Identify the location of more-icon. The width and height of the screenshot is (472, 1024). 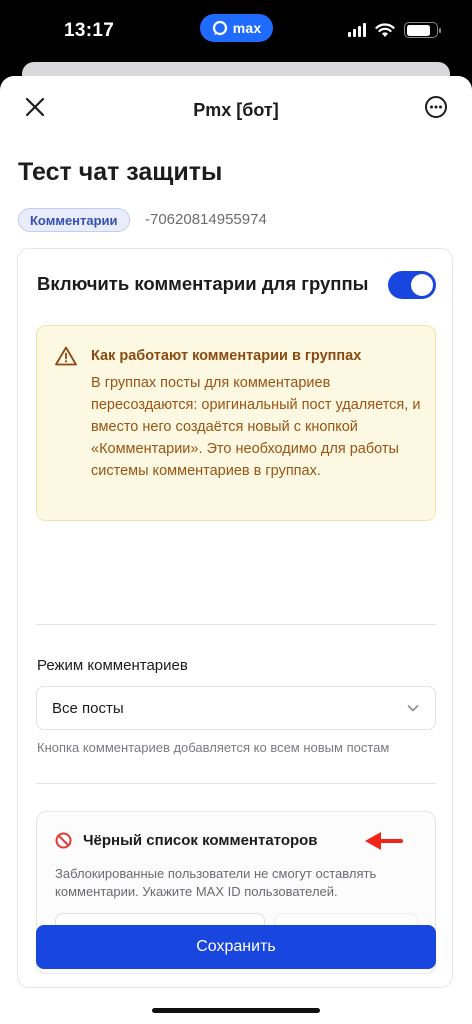
(436, 107).